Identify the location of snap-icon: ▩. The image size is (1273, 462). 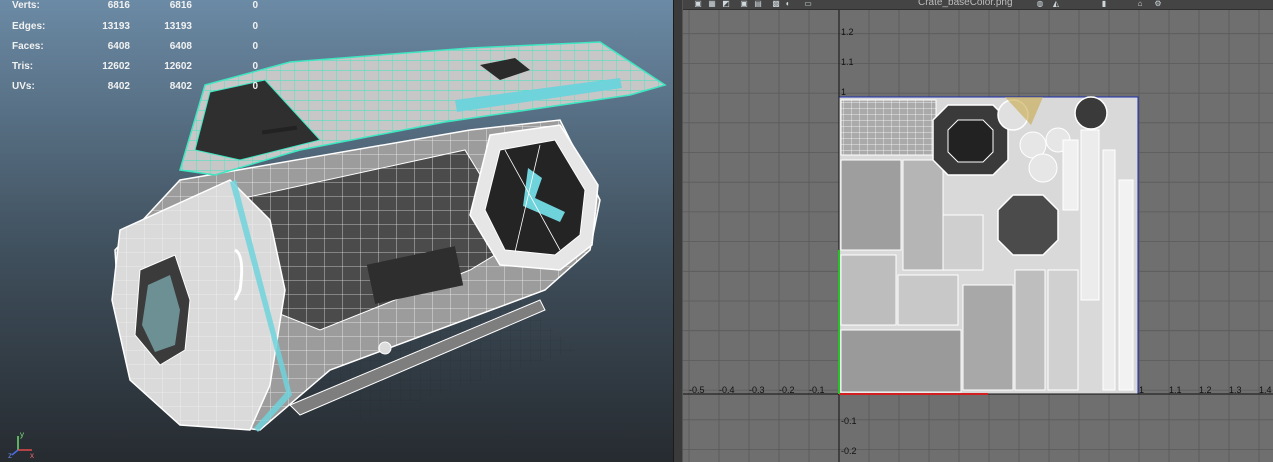
(776, 4).